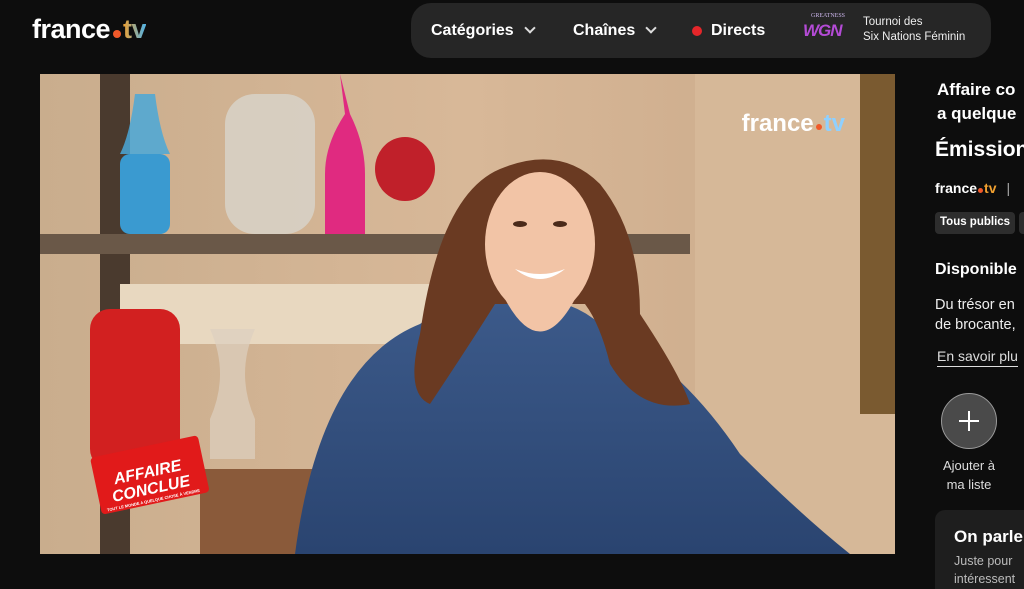 The image size is (1024, 589). What do you see at coordinates (472, 30) in the screenshot?
I see `nav-categories-label: Catégories` at bounding box center [472, 30].